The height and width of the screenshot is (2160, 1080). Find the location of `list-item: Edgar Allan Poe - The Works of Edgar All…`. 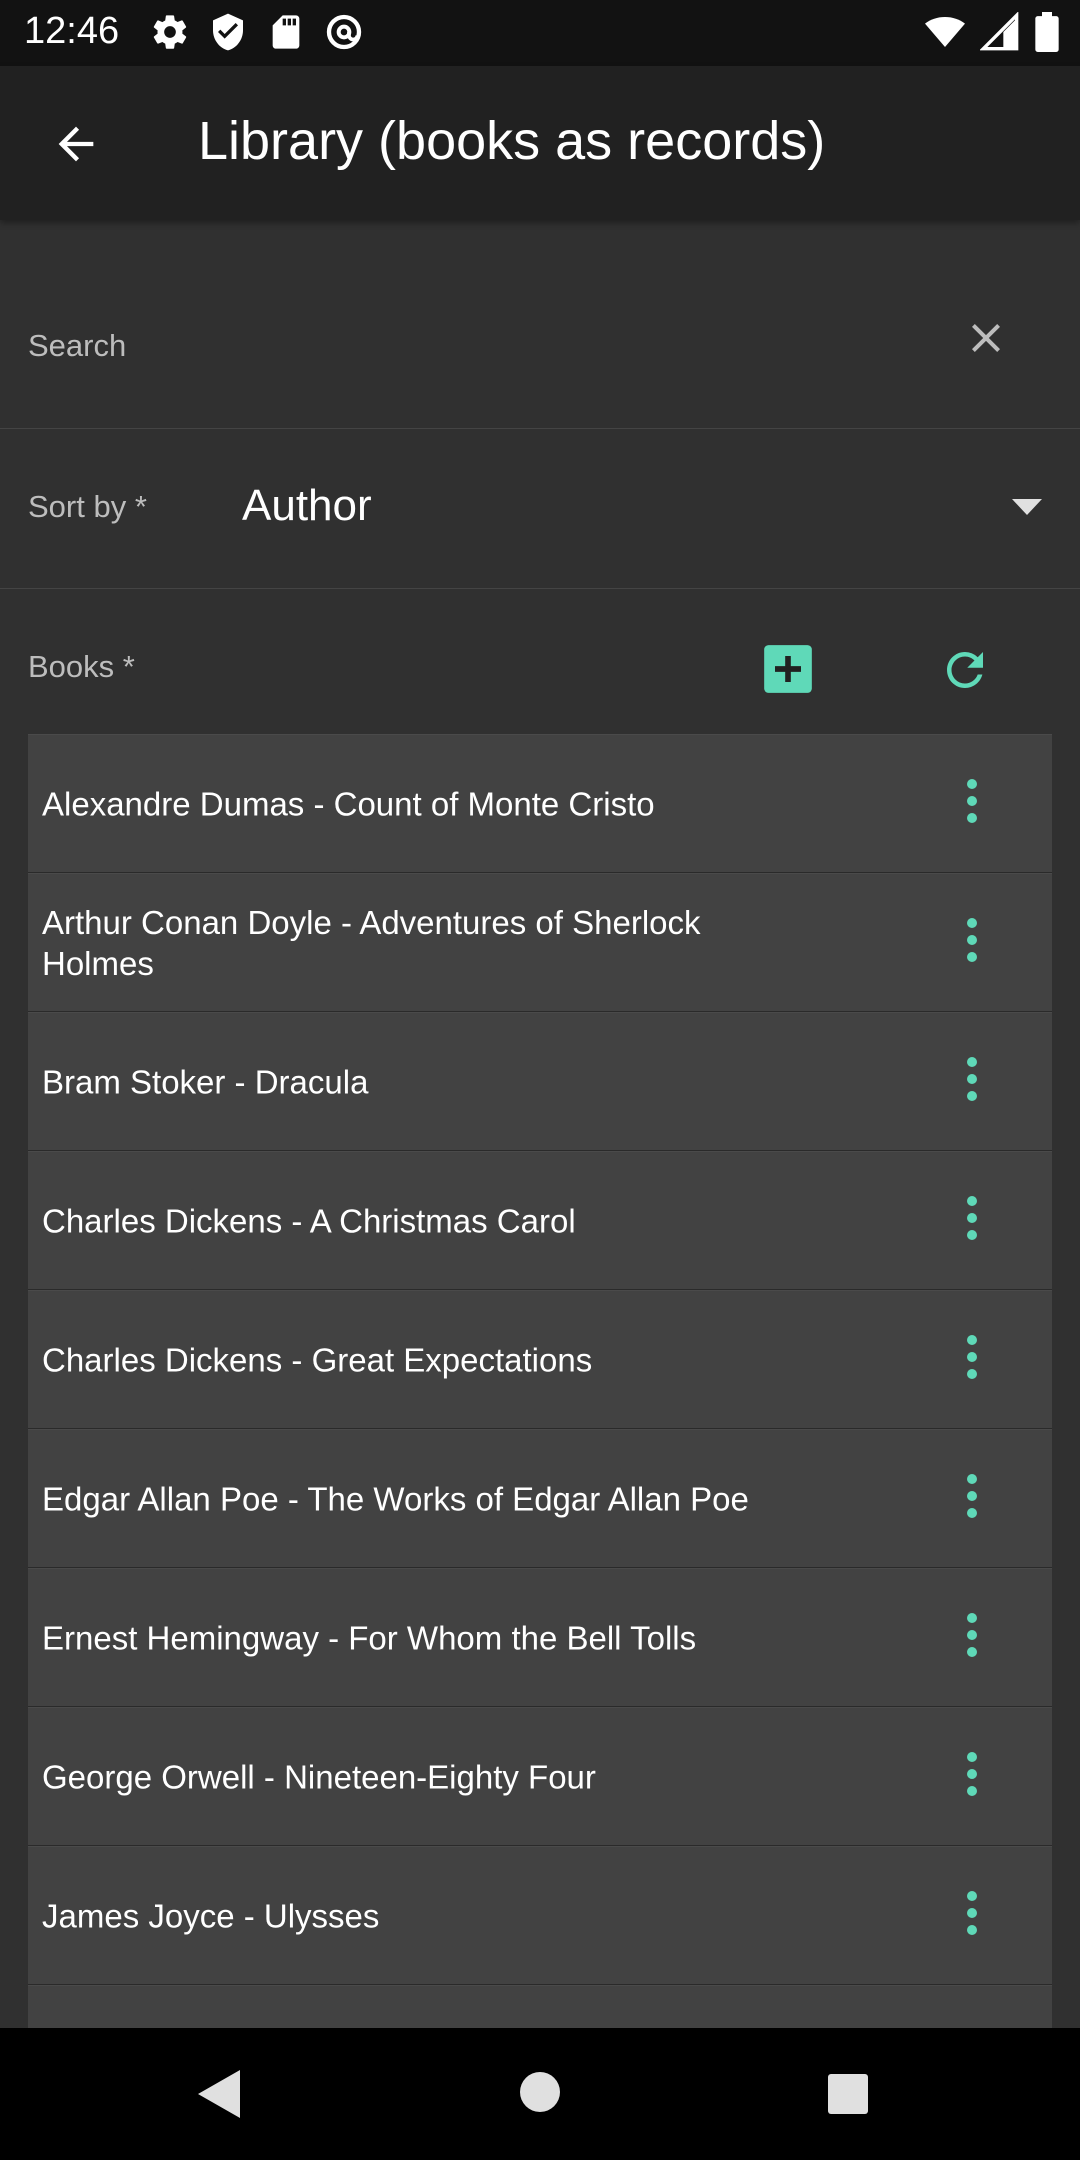

list-item: Edgar Allan Poe - The Works of Edgar All… is located at coordinates (540, 1498).